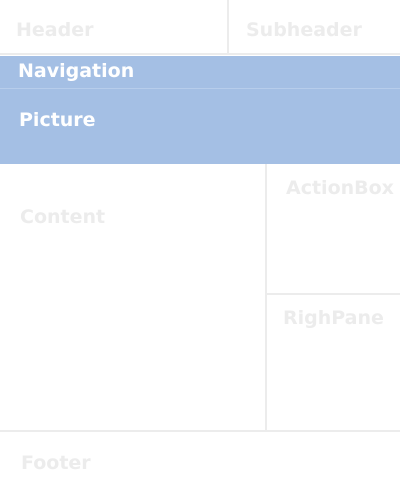 This screenshot has height=490, width=400. What do you see at coordinates (200, 460) in the screenshot?
I see `footer-region: Footer` at bounding box center [200, 460].